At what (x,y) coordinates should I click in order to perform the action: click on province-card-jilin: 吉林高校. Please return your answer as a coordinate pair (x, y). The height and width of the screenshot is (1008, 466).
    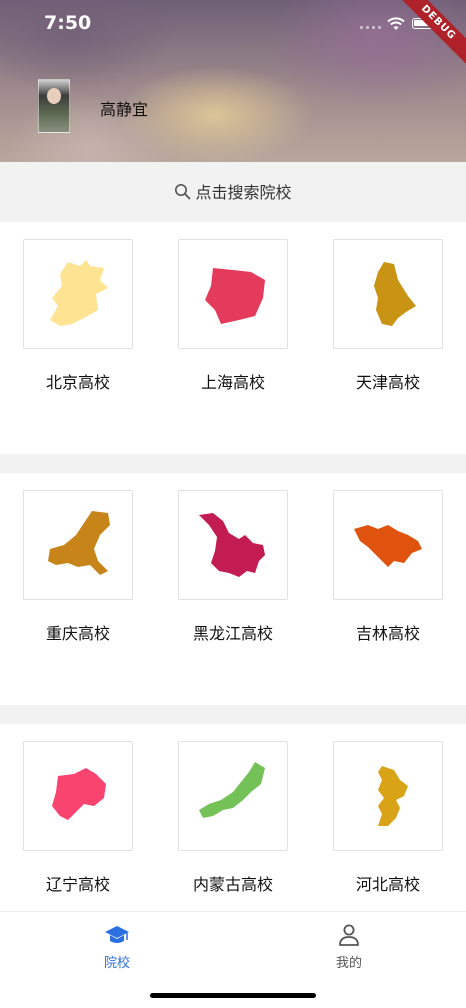
    Looking at the image, I should click on (388, 567).